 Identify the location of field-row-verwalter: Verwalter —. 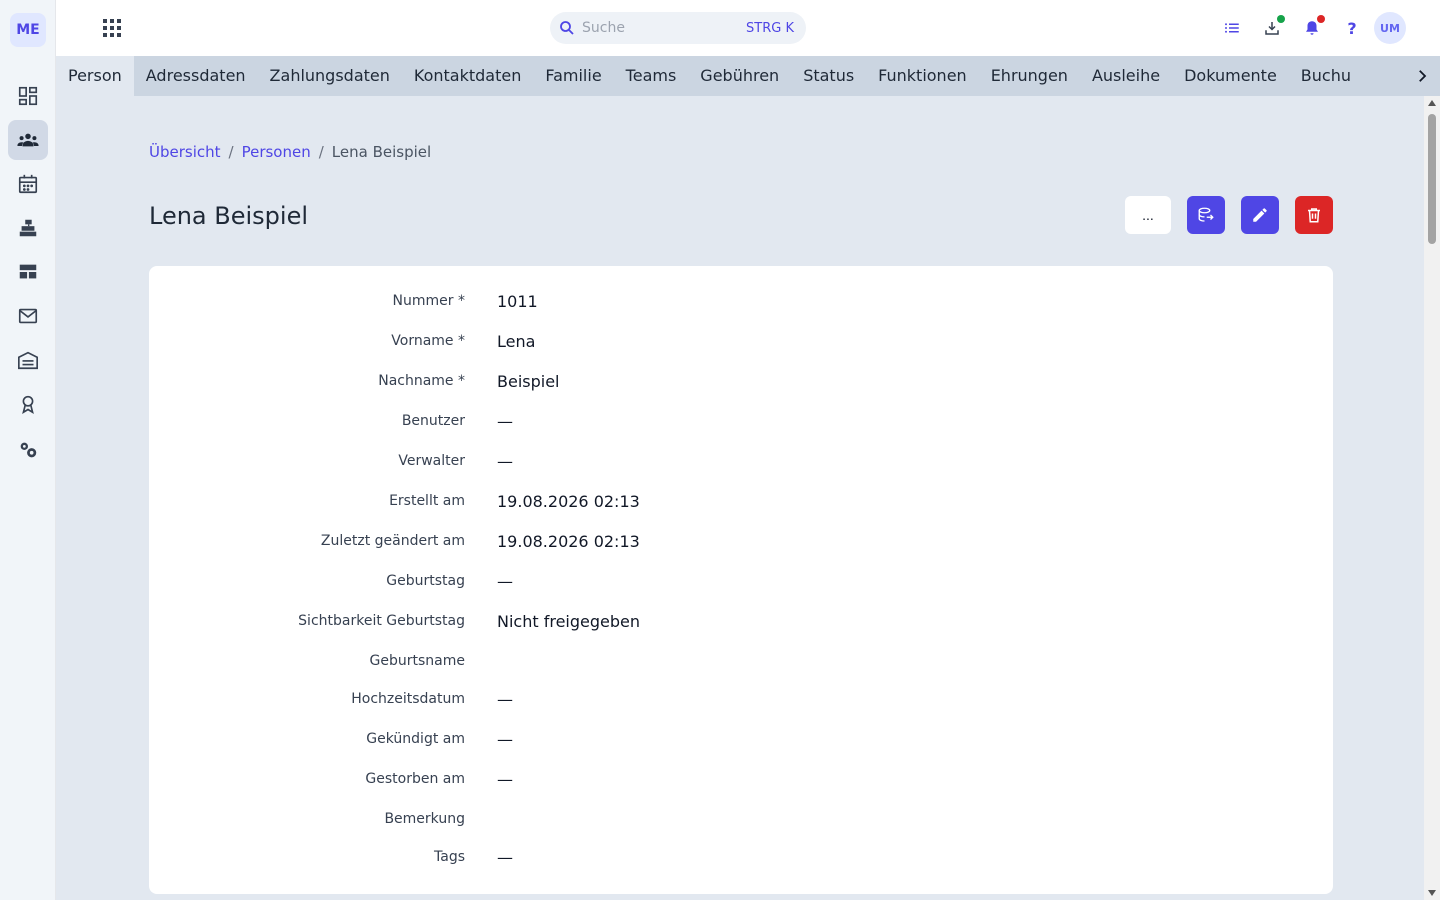
(741, 461).